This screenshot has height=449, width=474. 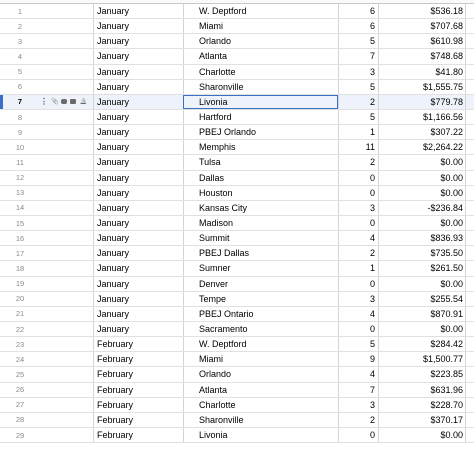 What do you see at coordinates (20, 253) in the screenshot?
I see `row-number: 17` at bounding box center [20, 253].